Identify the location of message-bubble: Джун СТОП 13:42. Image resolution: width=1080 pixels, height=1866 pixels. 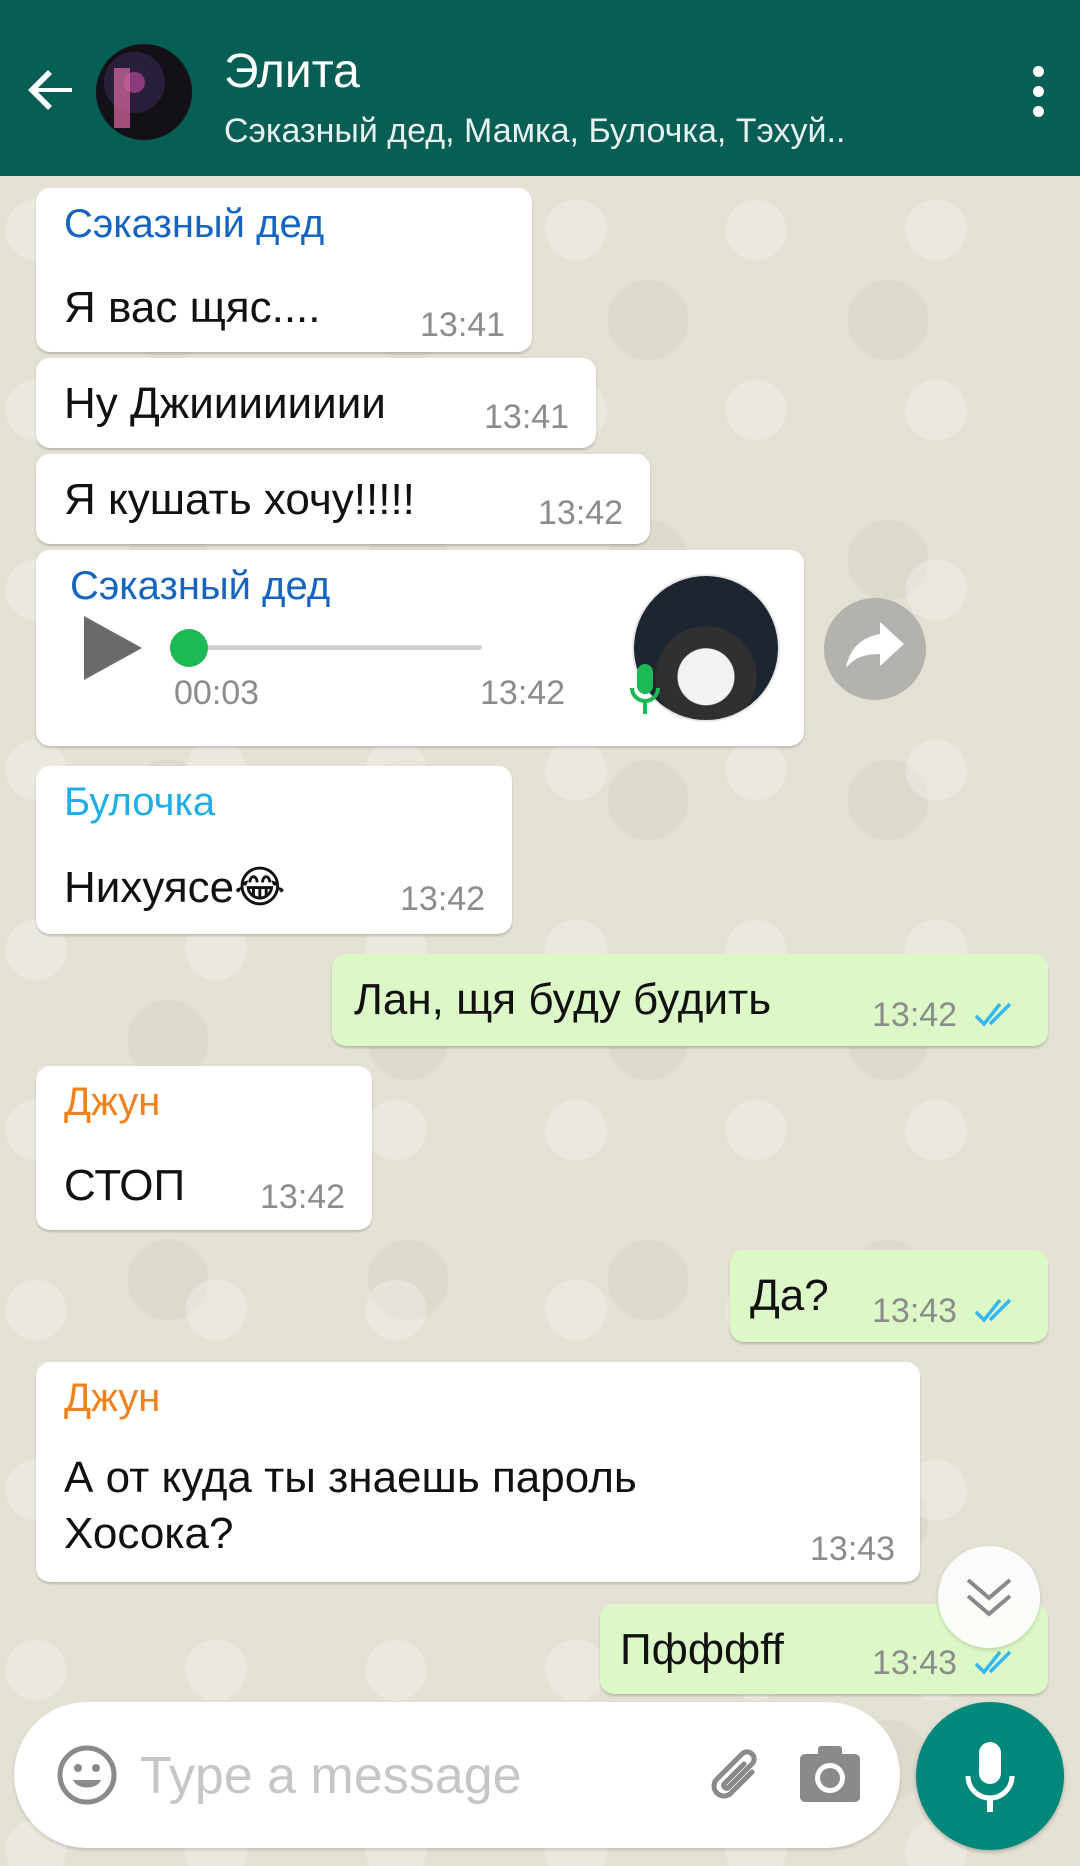
(204, 1148).